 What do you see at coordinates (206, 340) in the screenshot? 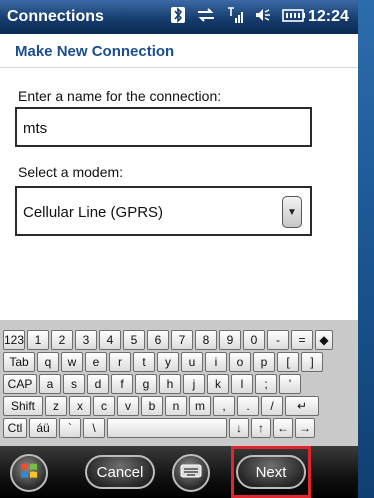
I see `key: 8` at bounding box center [206, 340].